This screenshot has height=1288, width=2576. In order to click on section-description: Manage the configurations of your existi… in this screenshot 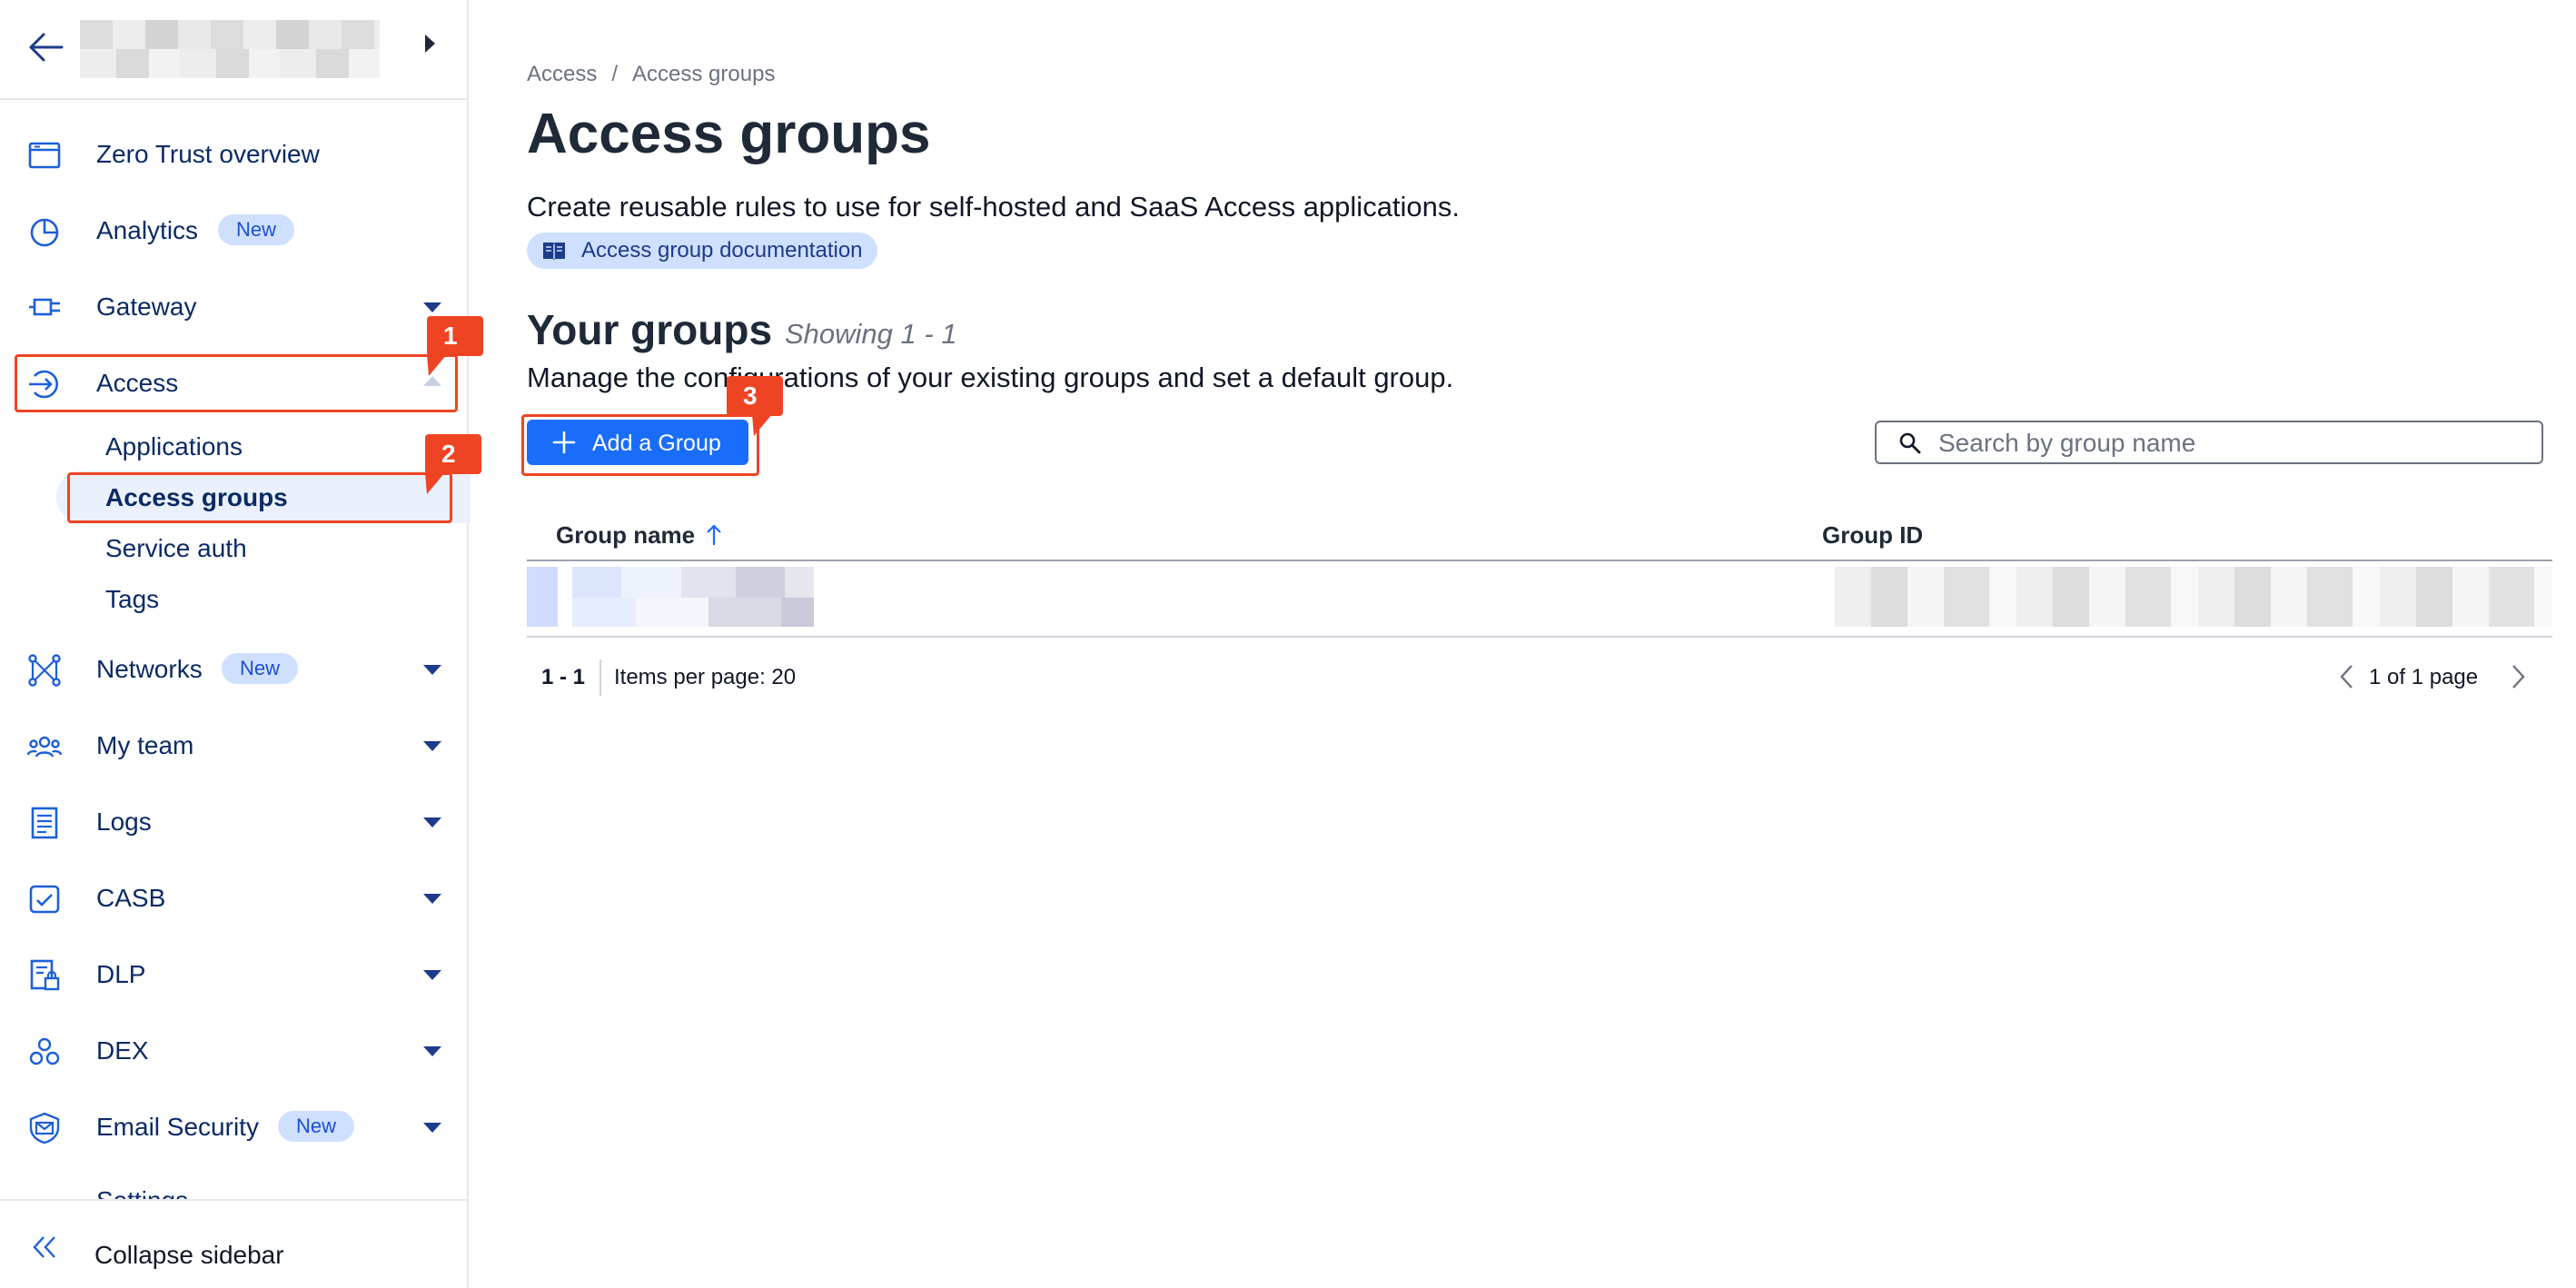, I will do `click(990, 377)`.